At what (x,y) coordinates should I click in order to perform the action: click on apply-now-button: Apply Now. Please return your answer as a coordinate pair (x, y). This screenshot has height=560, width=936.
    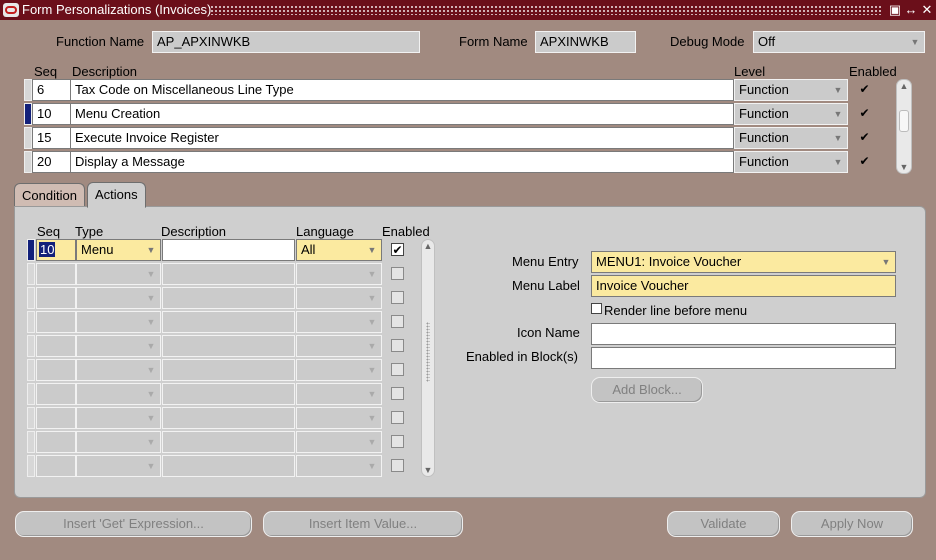
    Looking at the image, I should click on (852, 524).